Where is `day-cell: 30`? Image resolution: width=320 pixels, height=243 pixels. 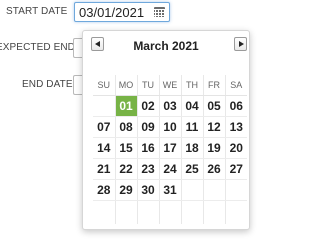 day-cell: 30 is located at coordinates (147, 190).